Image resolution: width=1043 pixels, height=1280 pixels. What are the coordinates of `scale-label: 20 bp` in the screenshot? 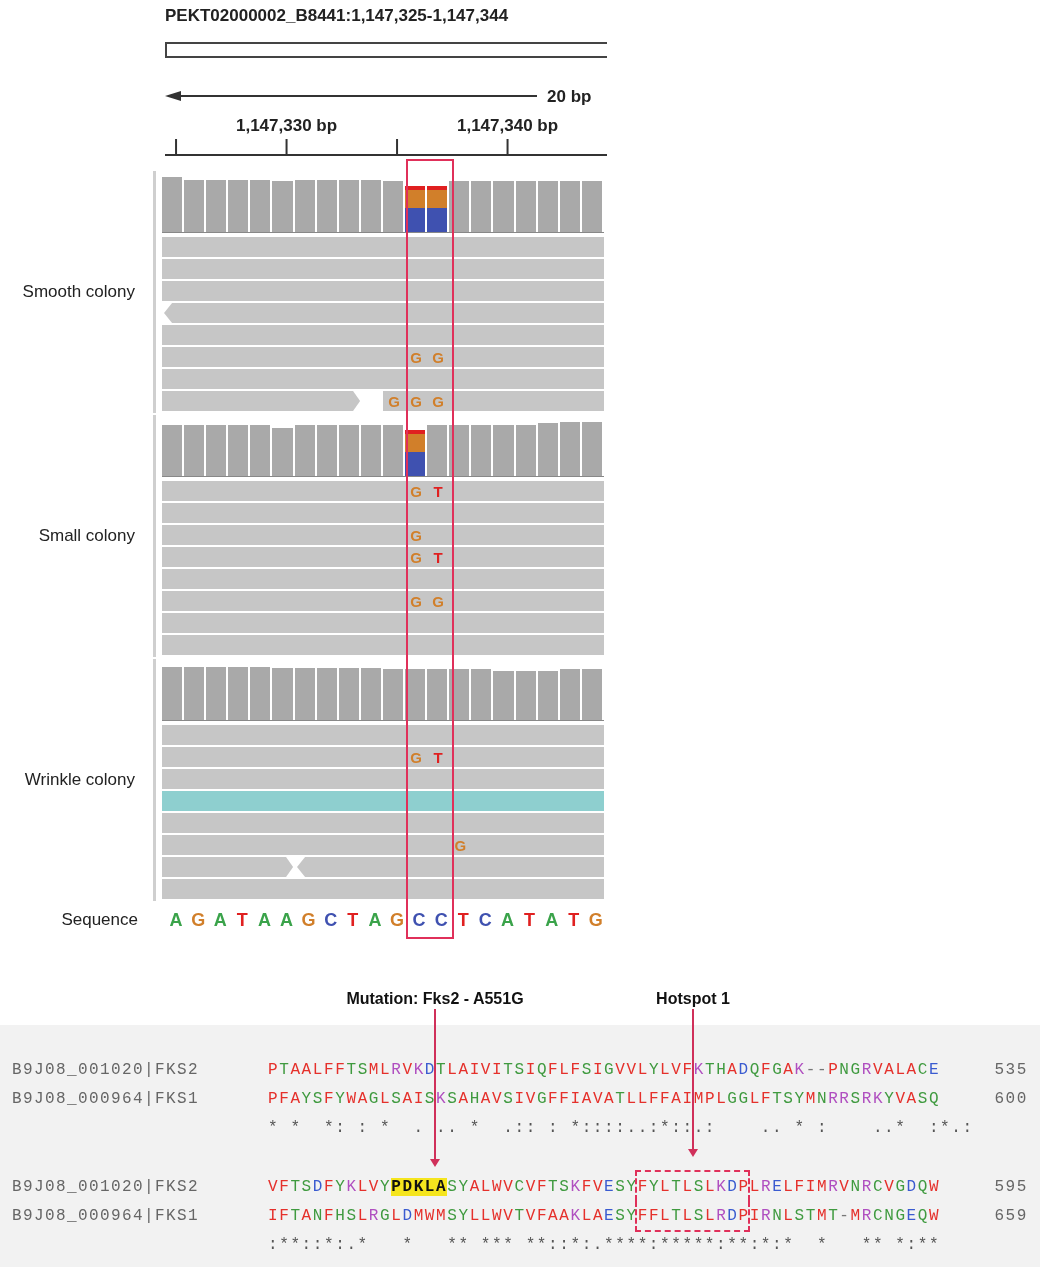 It's located at (569, 96).